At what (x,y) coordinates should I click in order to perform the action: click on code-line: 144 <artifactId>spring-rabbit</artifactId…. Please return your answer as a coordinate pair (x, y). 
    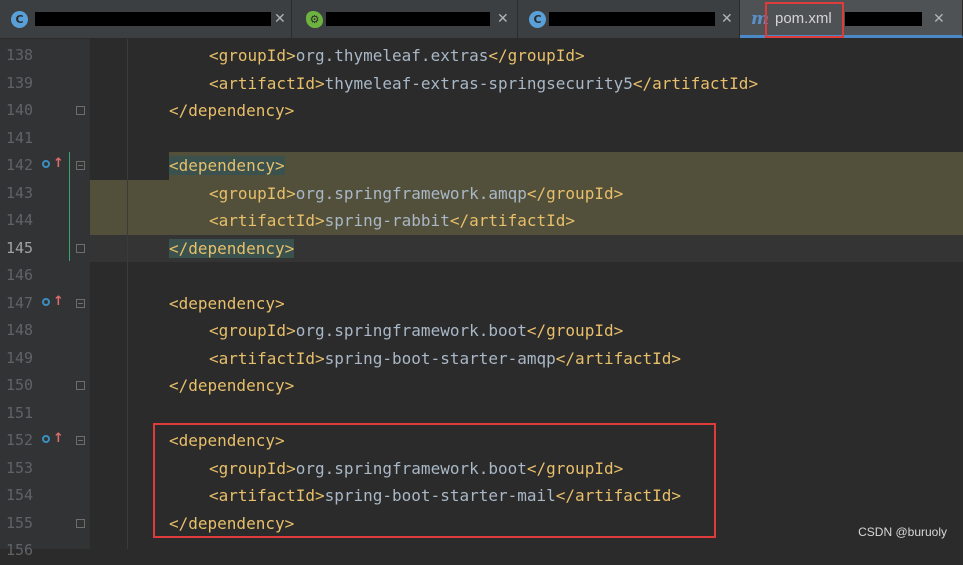
    Looking at the image, I should click on (481, 221).